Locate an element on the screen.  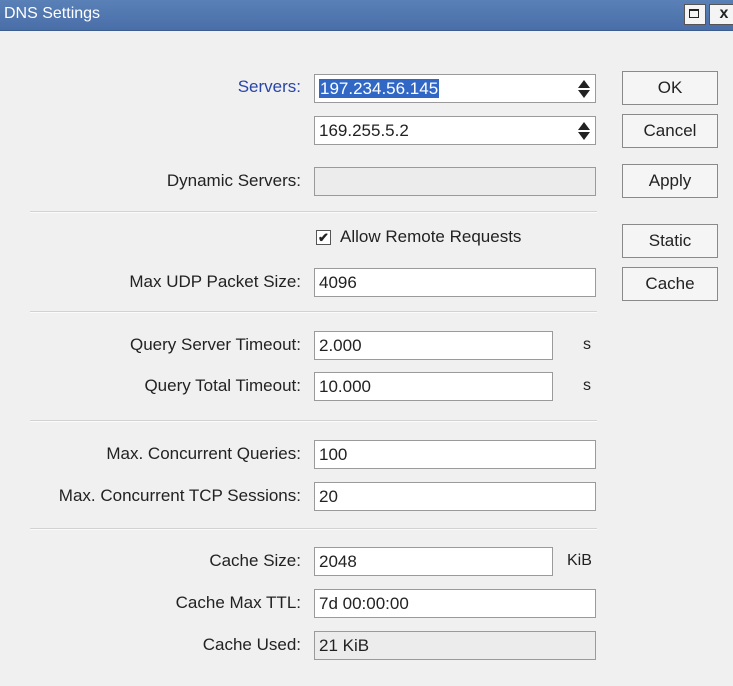
max-tcp-sessions-label: Max. Concurrent TCP Sessions: is located at coordinates (179, 495).